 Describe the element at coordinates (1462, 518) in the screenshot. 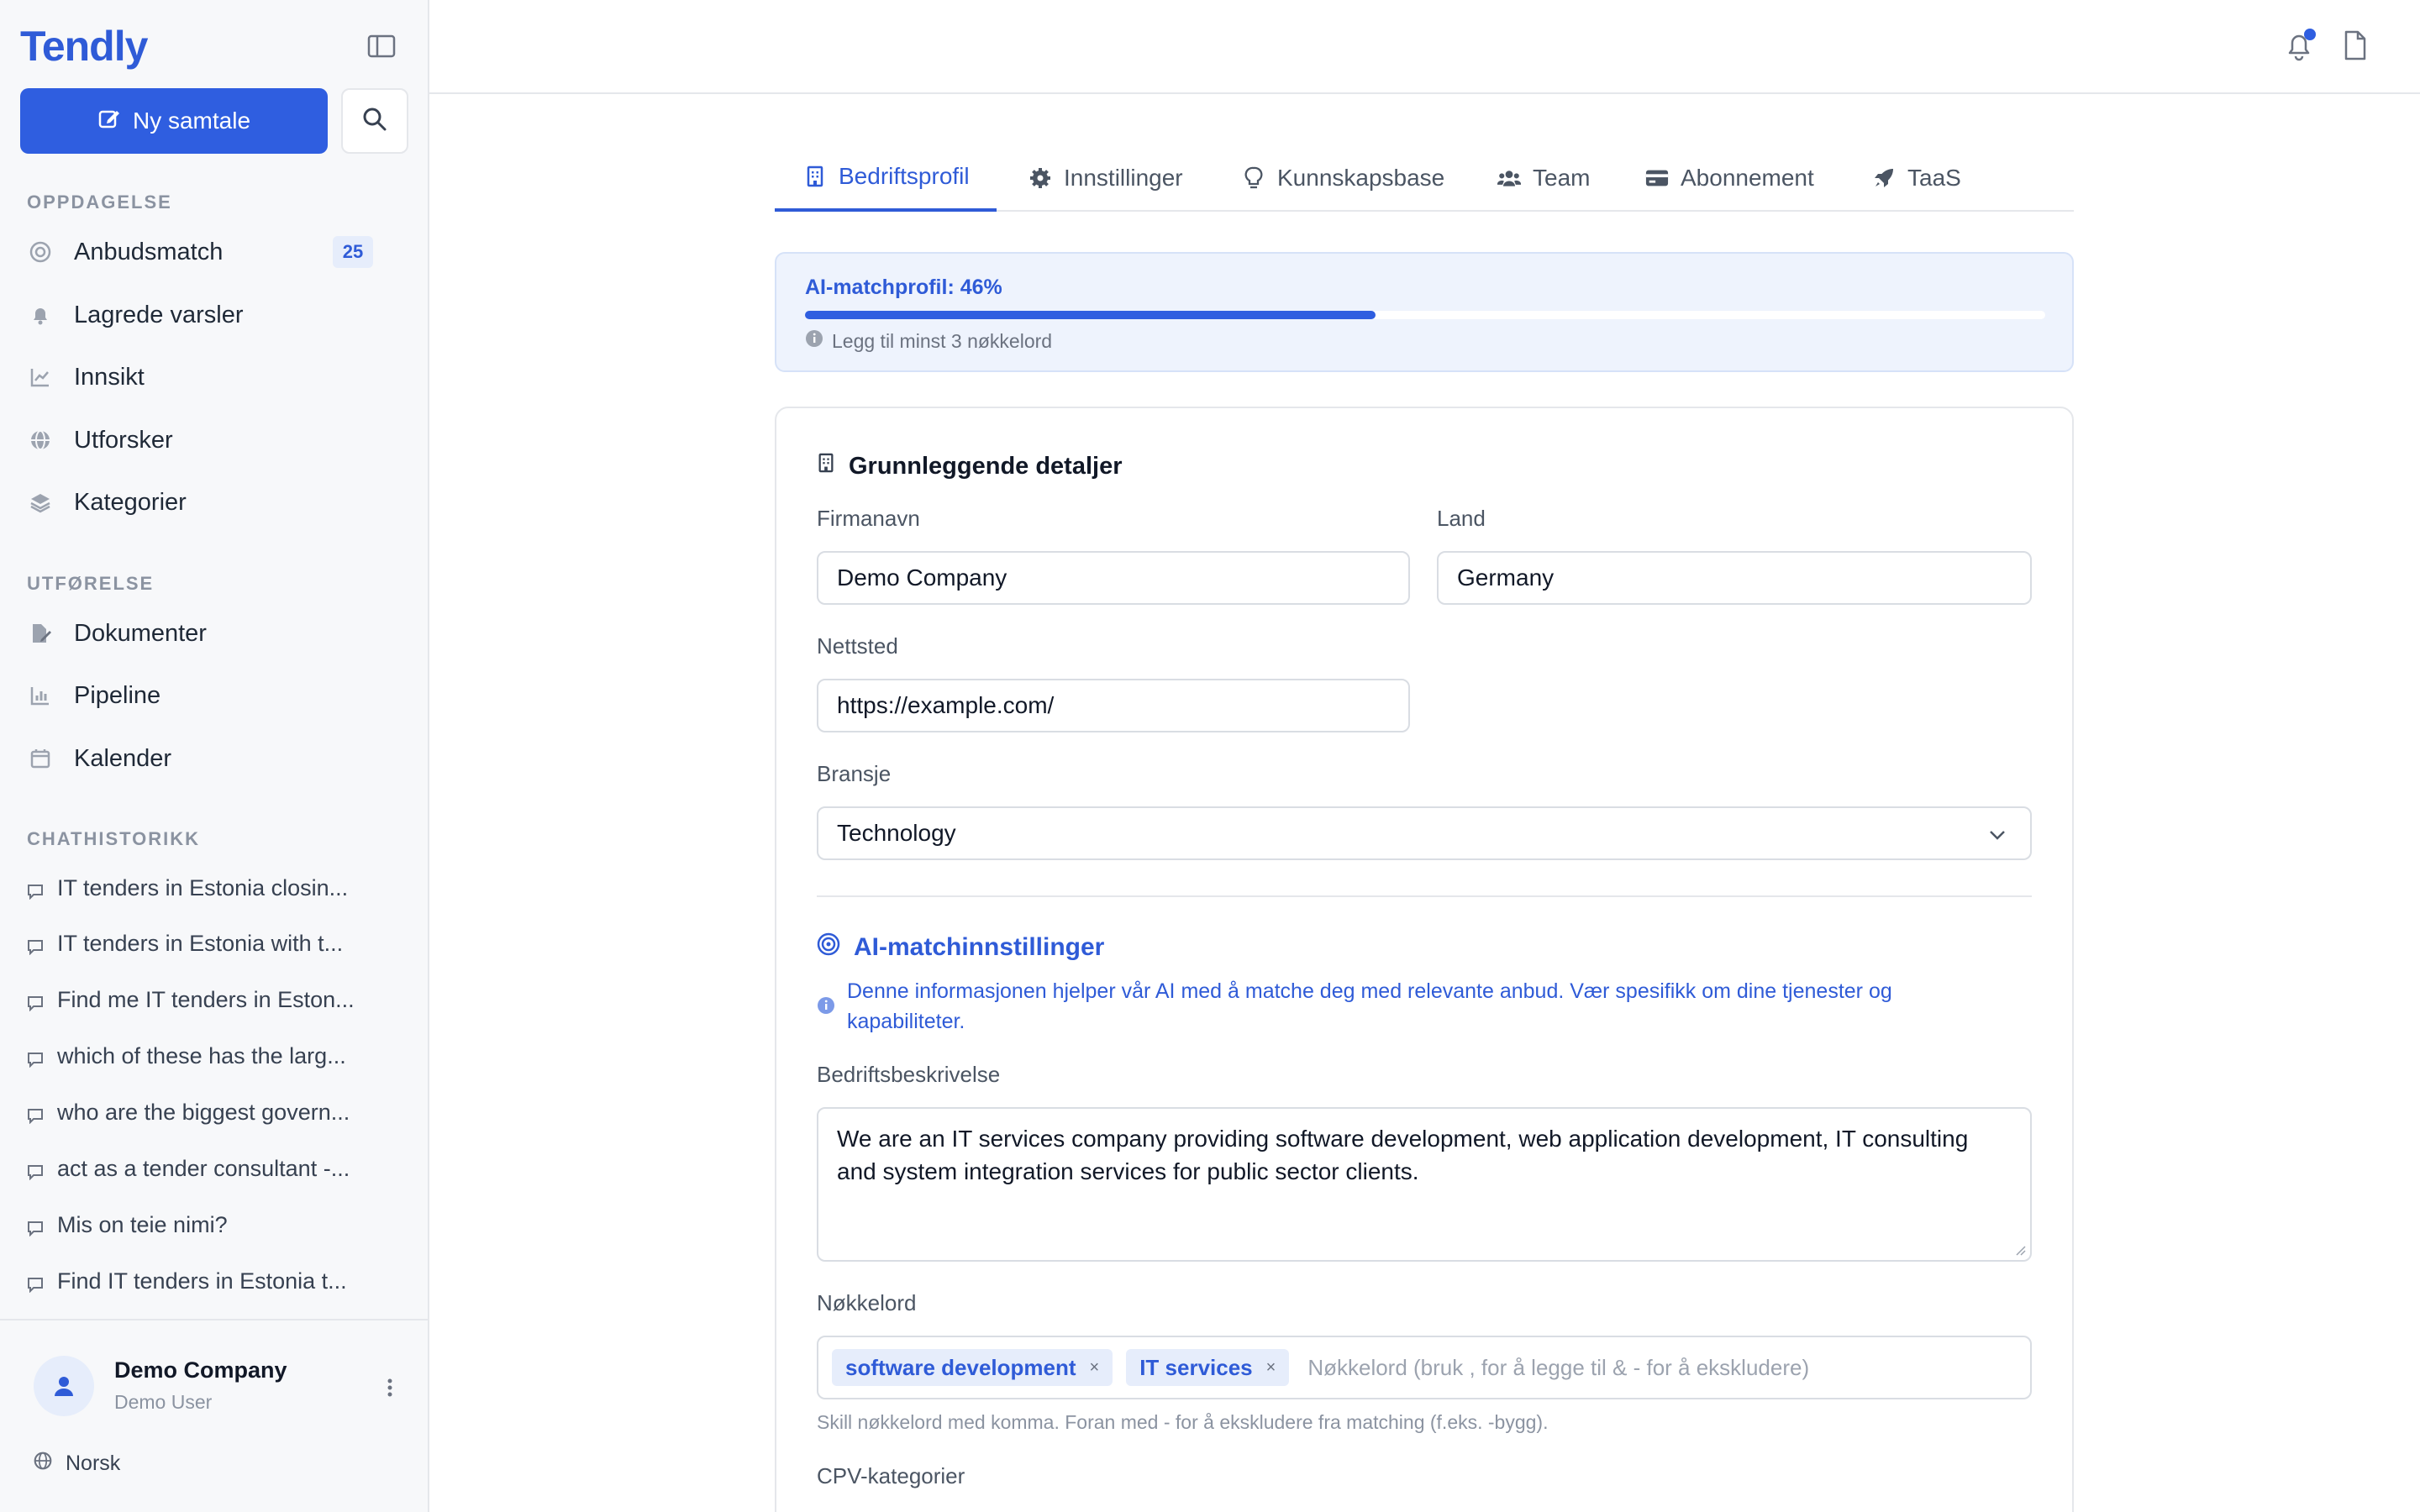

I see `country-label: Land` at that location.